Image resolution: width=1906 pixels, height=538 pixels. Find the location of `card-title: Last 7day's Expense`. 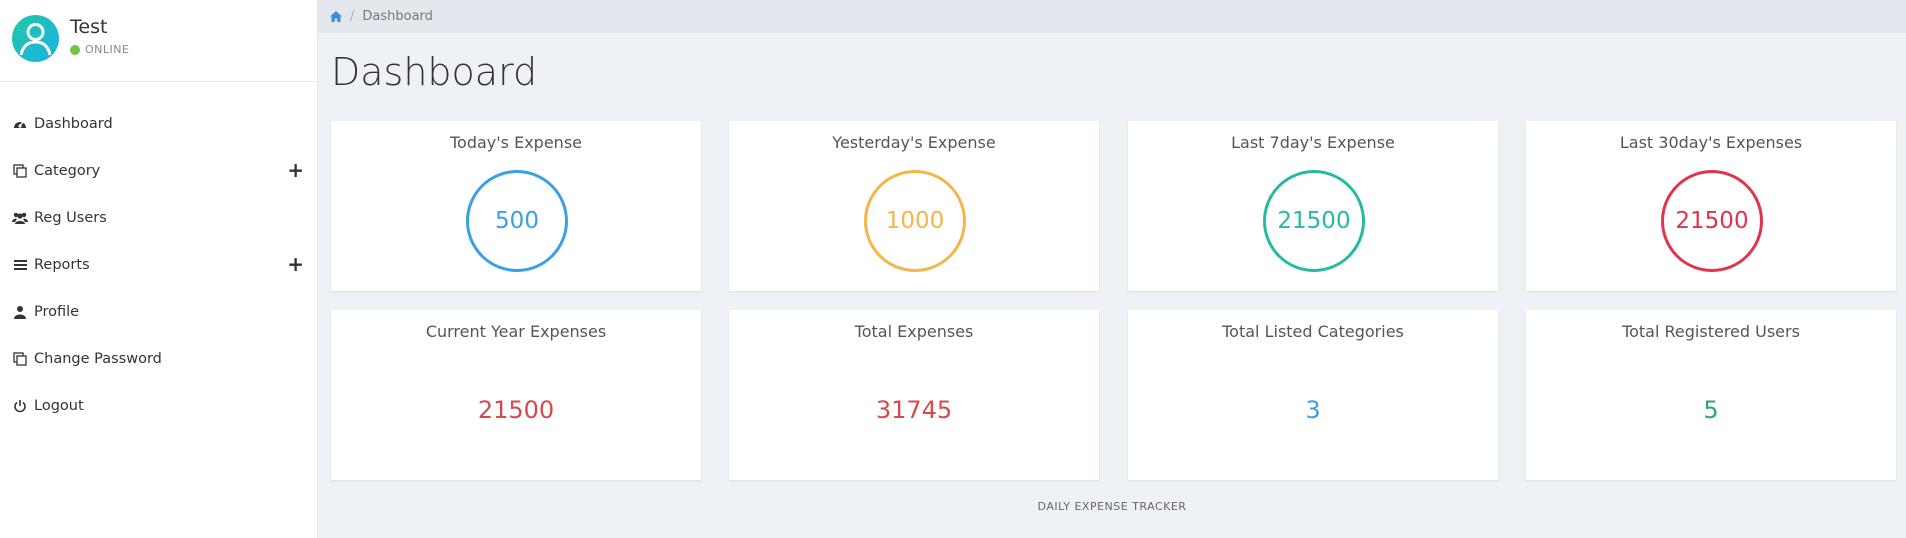

card-title: Last 7day's Expense is located at coordinates (1313, 142).